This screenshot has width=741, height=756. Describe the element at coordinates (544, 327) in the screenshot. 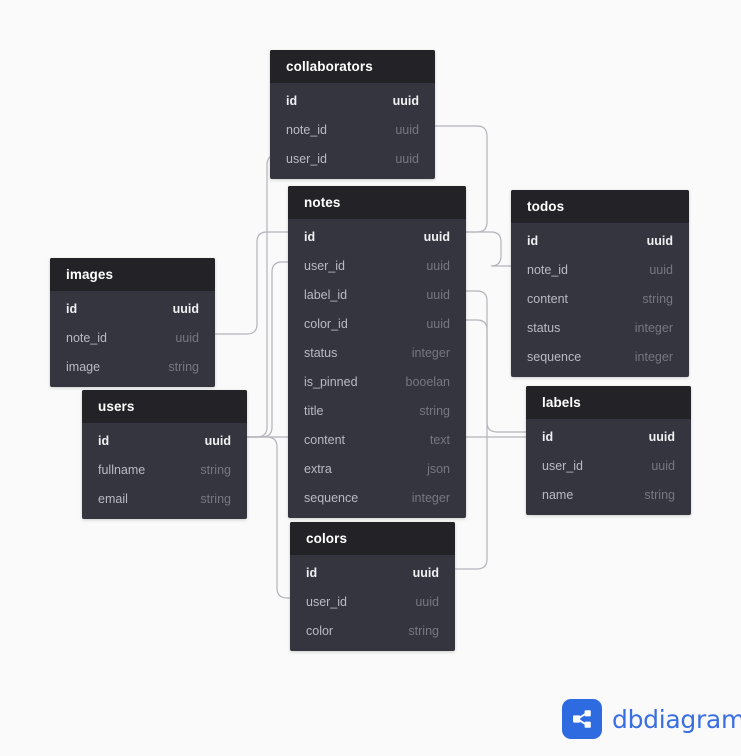

I see `field-name: status` at that location.